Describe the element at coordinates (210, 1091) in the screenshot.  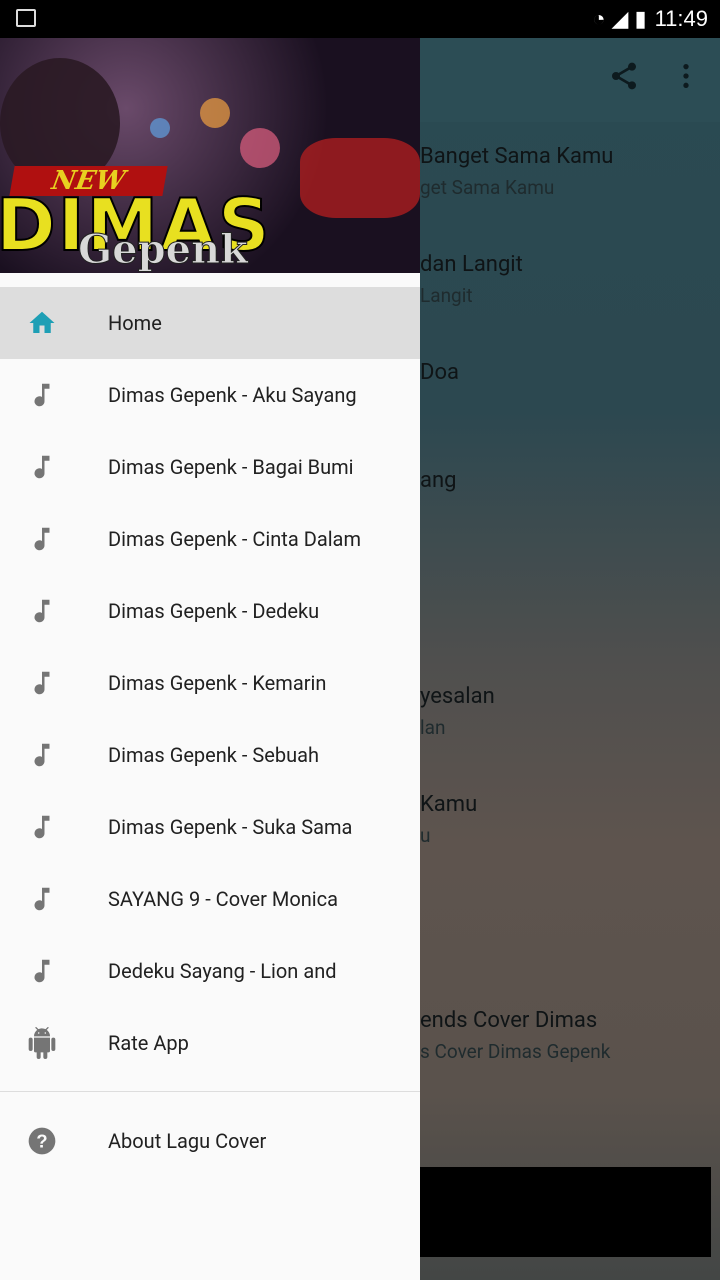
I see `drawer-divider` at that location.